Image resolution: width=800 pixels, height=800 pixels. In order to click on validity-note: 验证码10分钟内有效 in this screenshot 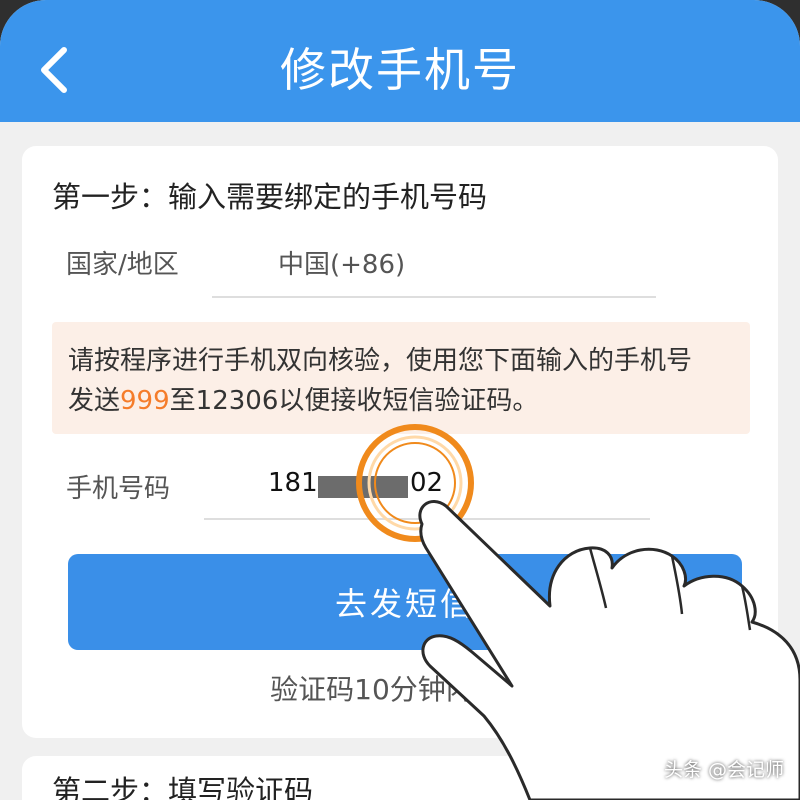, I will do `click(400, 689)`.